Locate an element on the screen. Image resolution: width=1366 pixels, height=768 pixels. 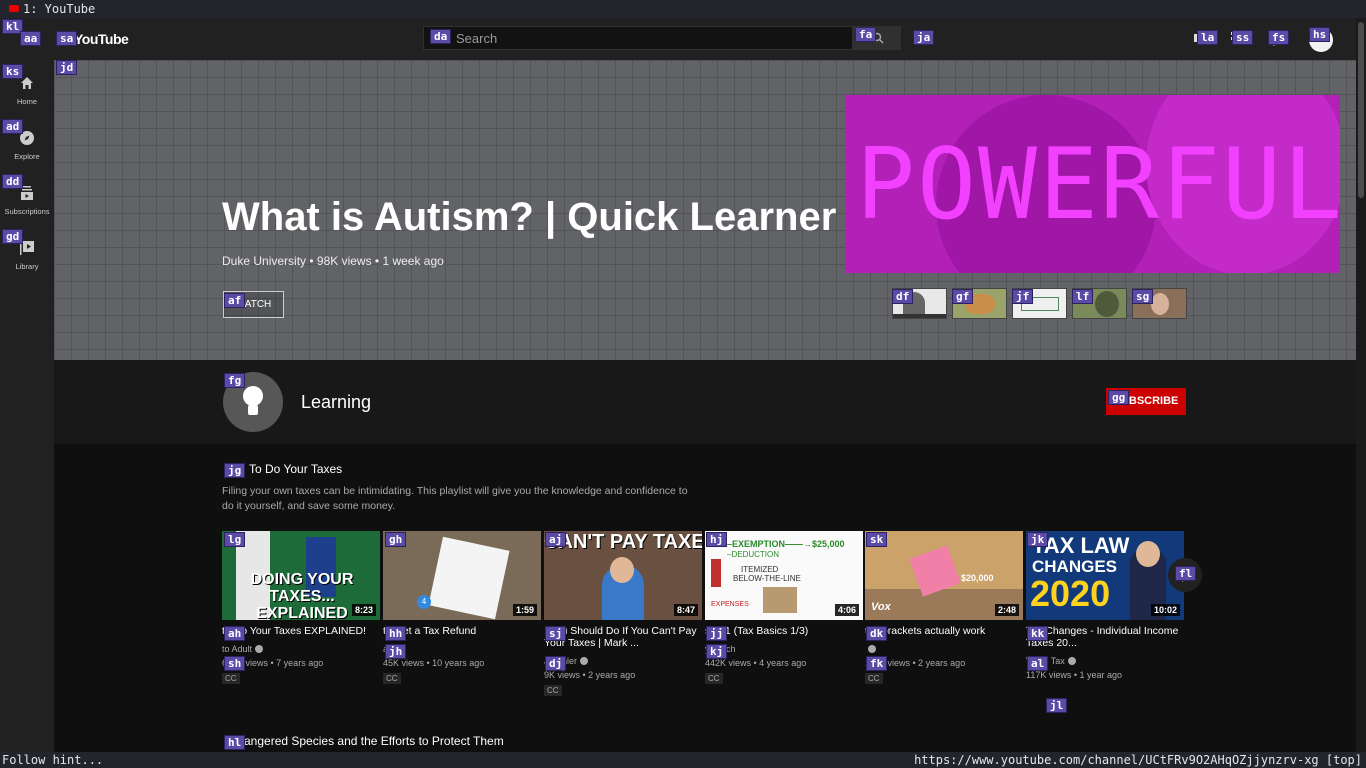
video-meta: 45K views • 10 years ago is located at coordinates (434, 663).